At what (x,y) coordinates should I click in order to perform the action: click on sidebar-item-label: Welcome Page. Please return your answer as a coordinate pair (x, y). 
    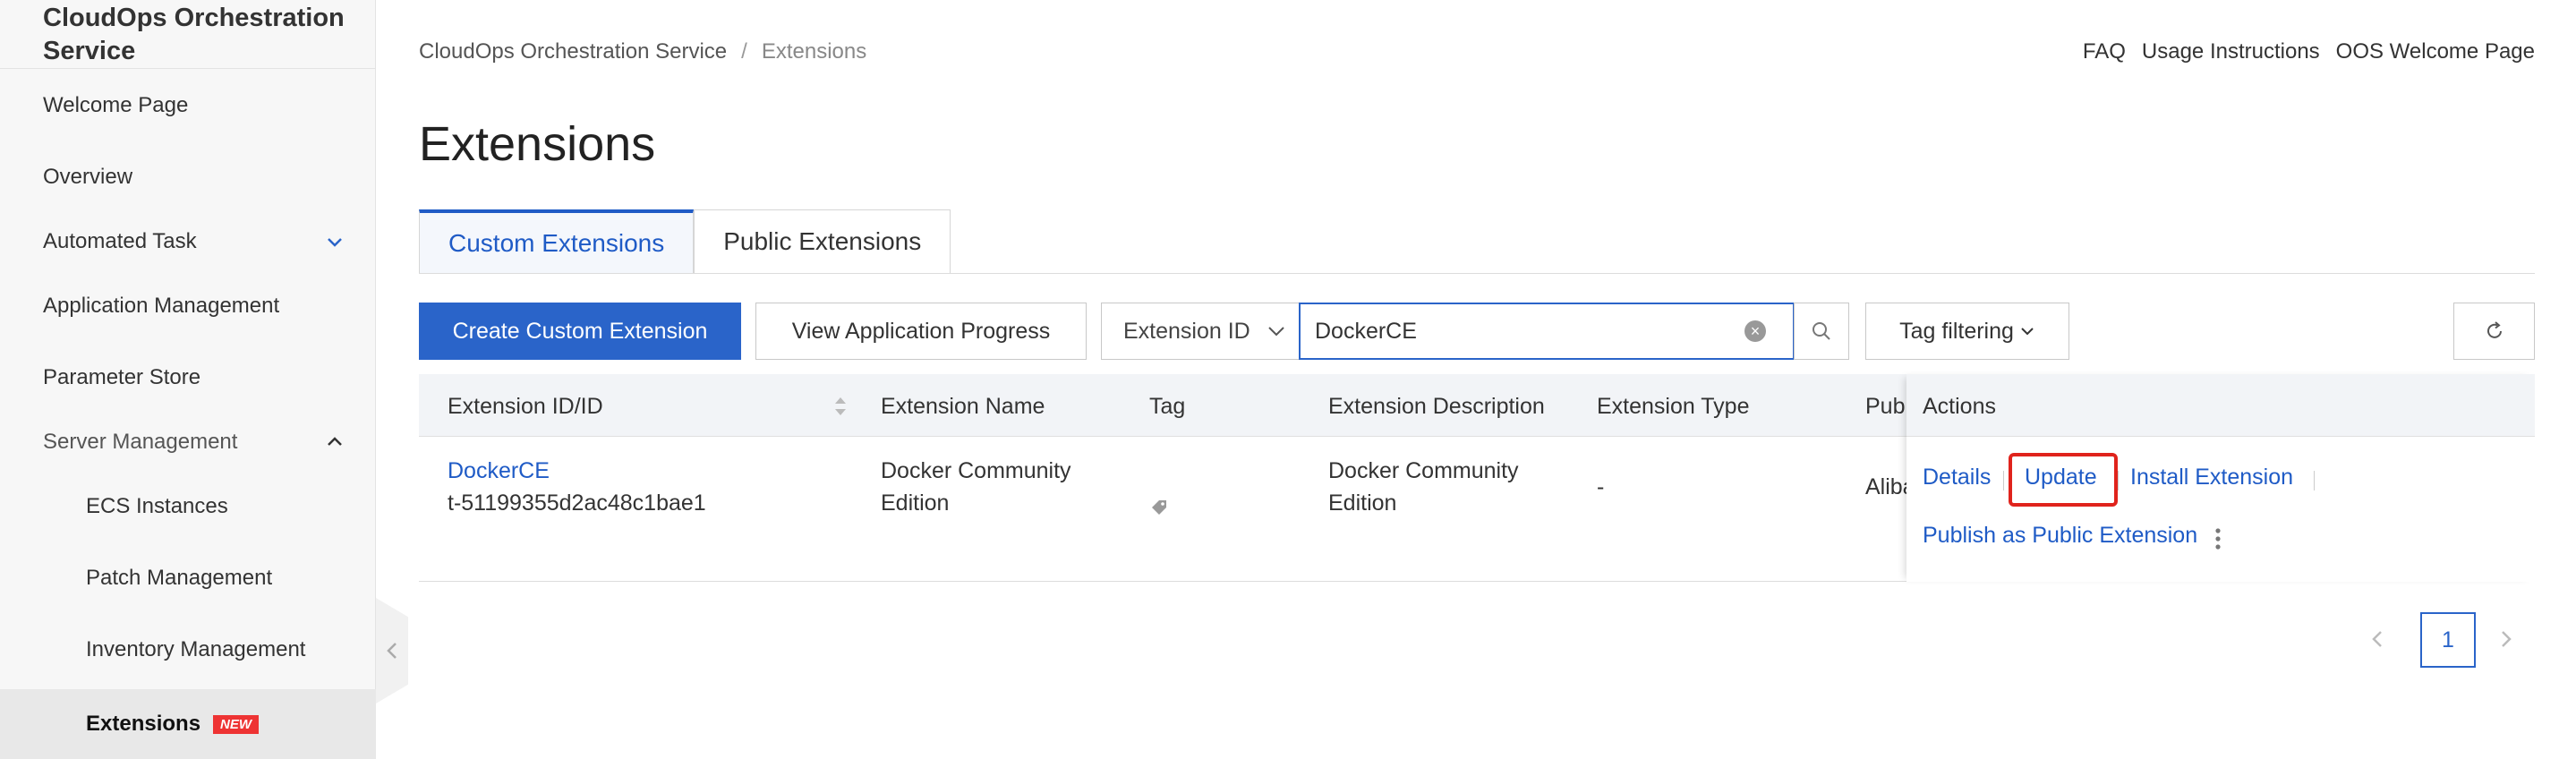
    Looking at the image, I should click on (116, 105).